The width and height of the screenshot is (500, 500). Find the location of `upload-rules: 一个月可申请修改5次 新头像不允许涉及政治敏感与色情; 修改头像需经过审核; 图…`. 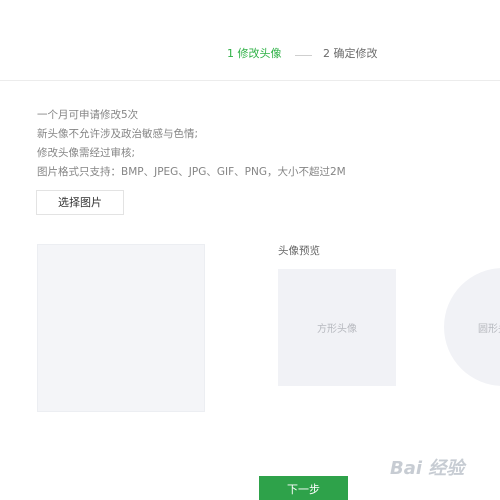

upload-rules: 一个月可申请修改5次 新头像不允许涉及政治敏感与色情; 修改头像需经过审核; 图… is located at coordinates (191, 144).